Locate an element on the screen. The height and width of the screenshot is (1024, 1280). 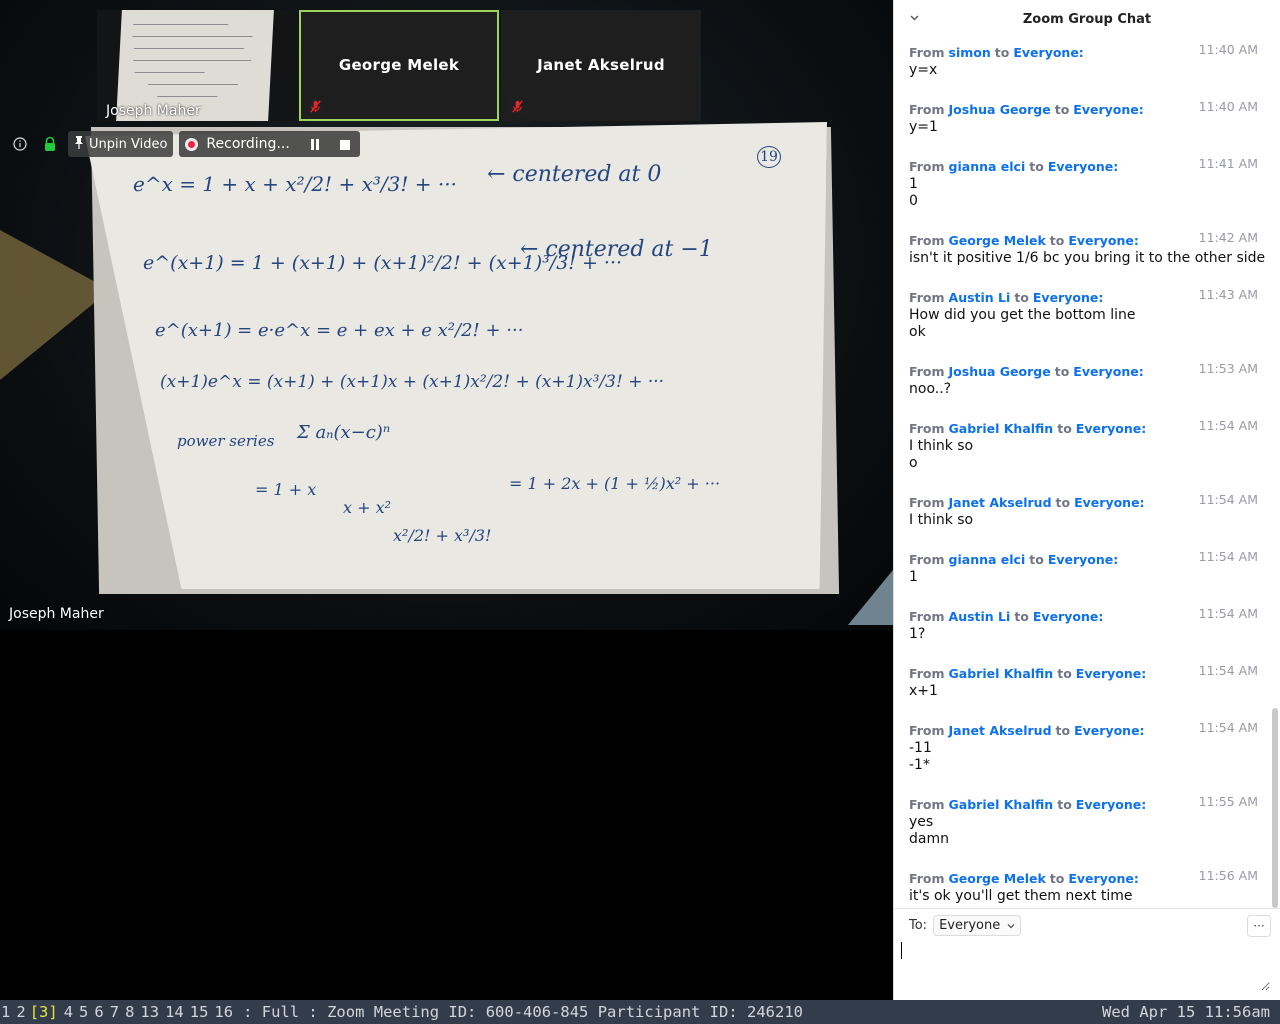
equation-label: power series is located at coordinates (226, 441).